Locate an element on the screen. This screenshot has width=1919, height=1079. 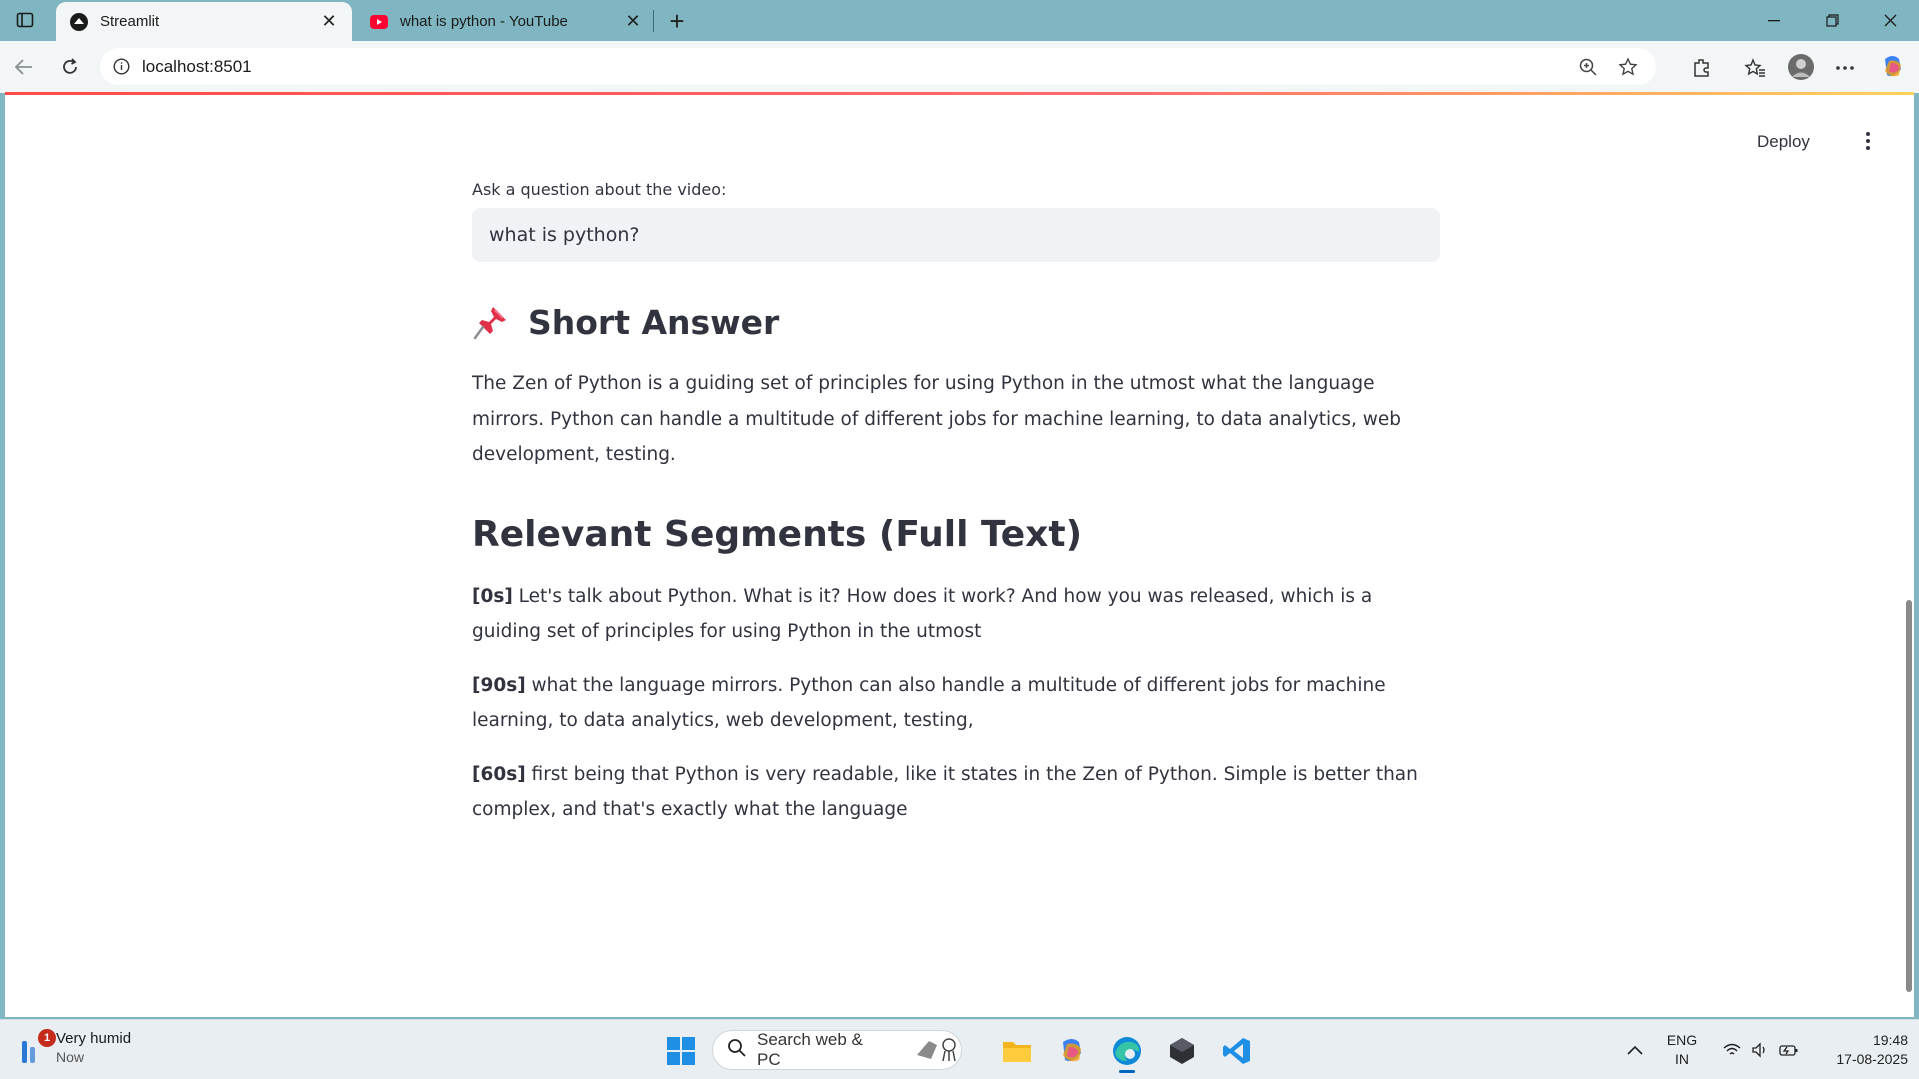
zoom-icon is located at coordinates (1588, 67).